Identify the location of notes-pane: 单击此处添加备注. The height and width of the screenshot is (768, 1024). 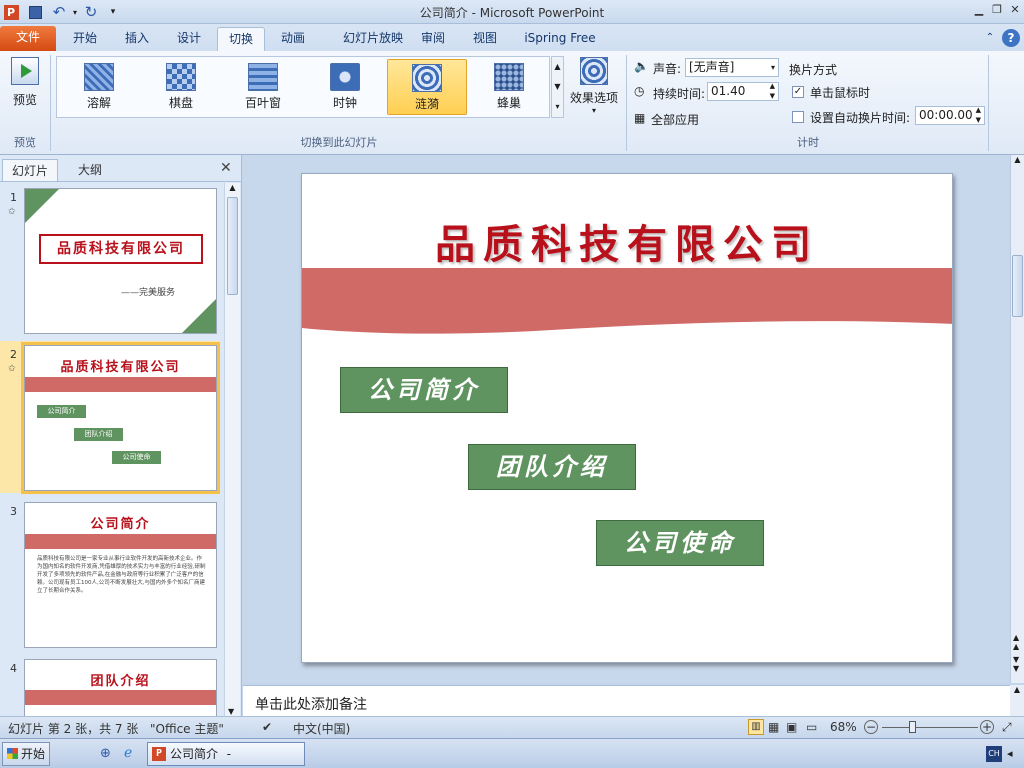
(626, 700).